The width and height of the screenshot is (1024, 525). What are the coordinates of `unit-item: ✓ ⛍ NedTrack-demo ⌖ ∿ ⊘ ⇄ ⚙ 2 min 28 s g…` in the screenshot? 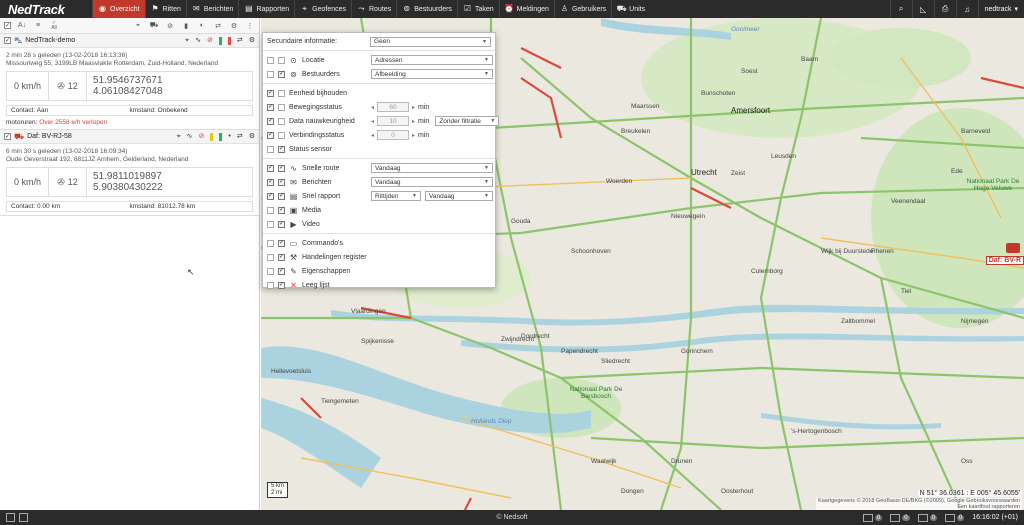 It's located at (129, 82).